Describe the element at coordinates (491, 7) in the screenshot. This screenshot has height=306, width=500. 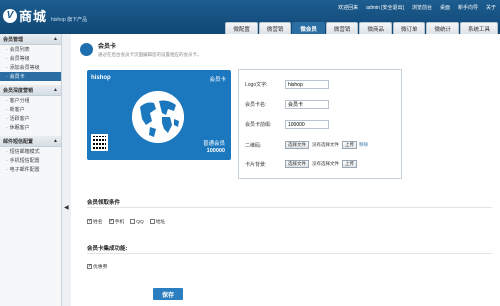
I see `about-link: 关于` at that location.